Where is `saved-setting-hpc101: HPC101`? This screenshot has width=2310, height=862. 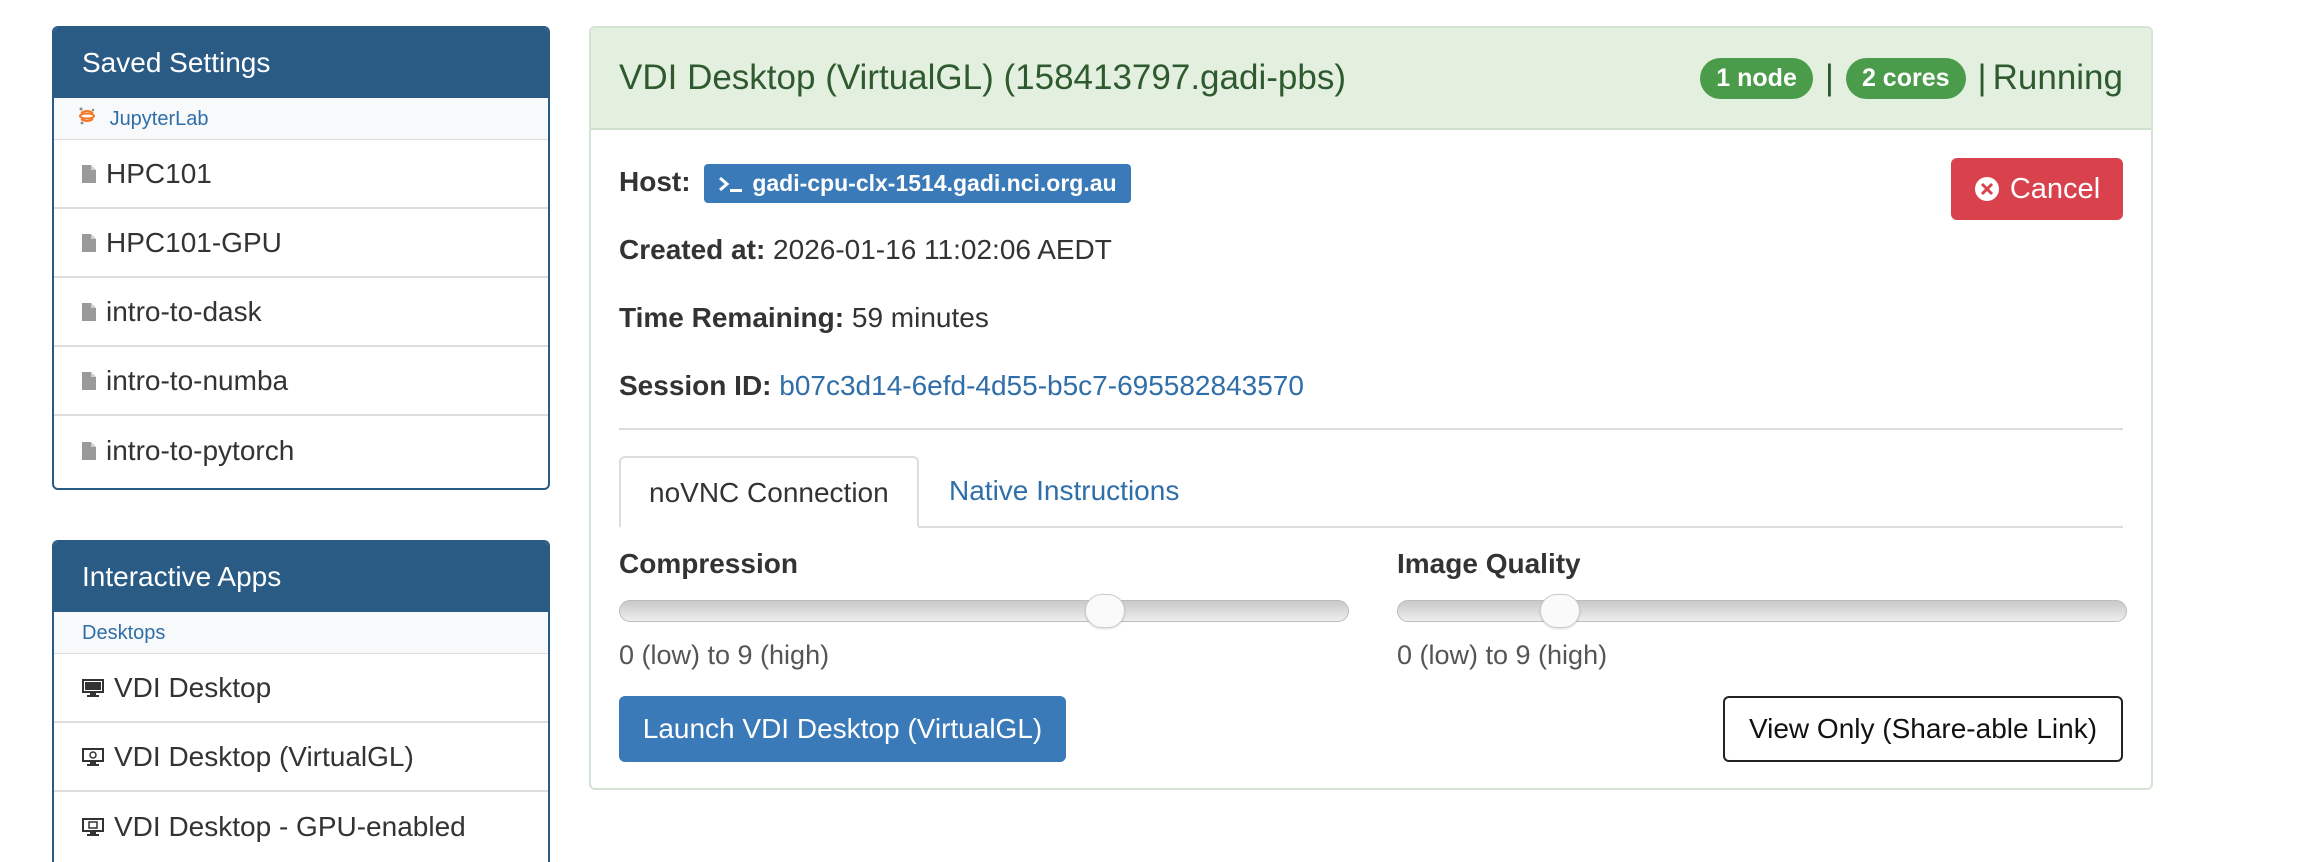 saved-setting-hpc101: HPC101 is located at coordinates (301, 174).